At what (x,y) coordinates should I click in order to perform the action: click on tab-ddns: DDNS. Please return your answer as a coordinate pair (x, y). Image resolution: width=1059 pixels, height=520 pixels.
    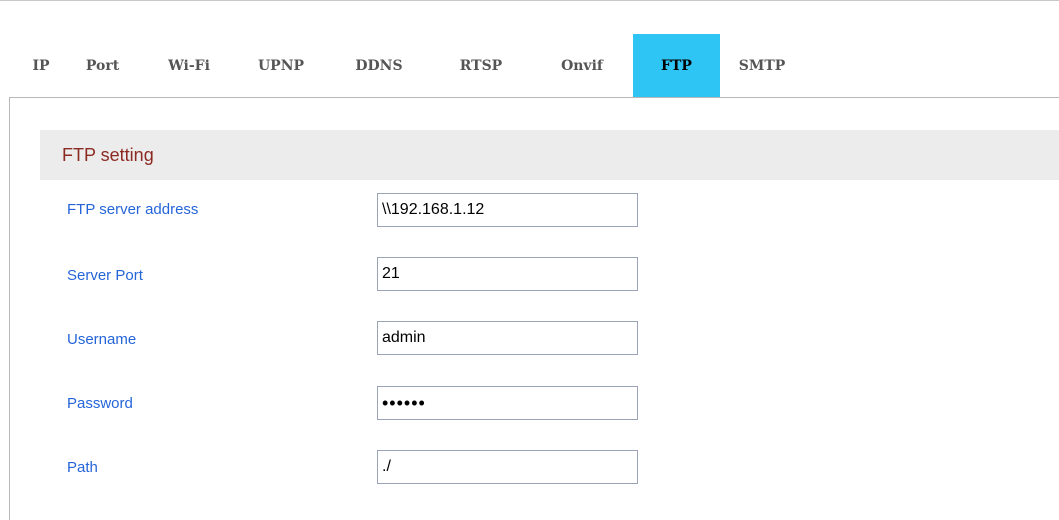
    Looking at the image, I should click on (379, 65).